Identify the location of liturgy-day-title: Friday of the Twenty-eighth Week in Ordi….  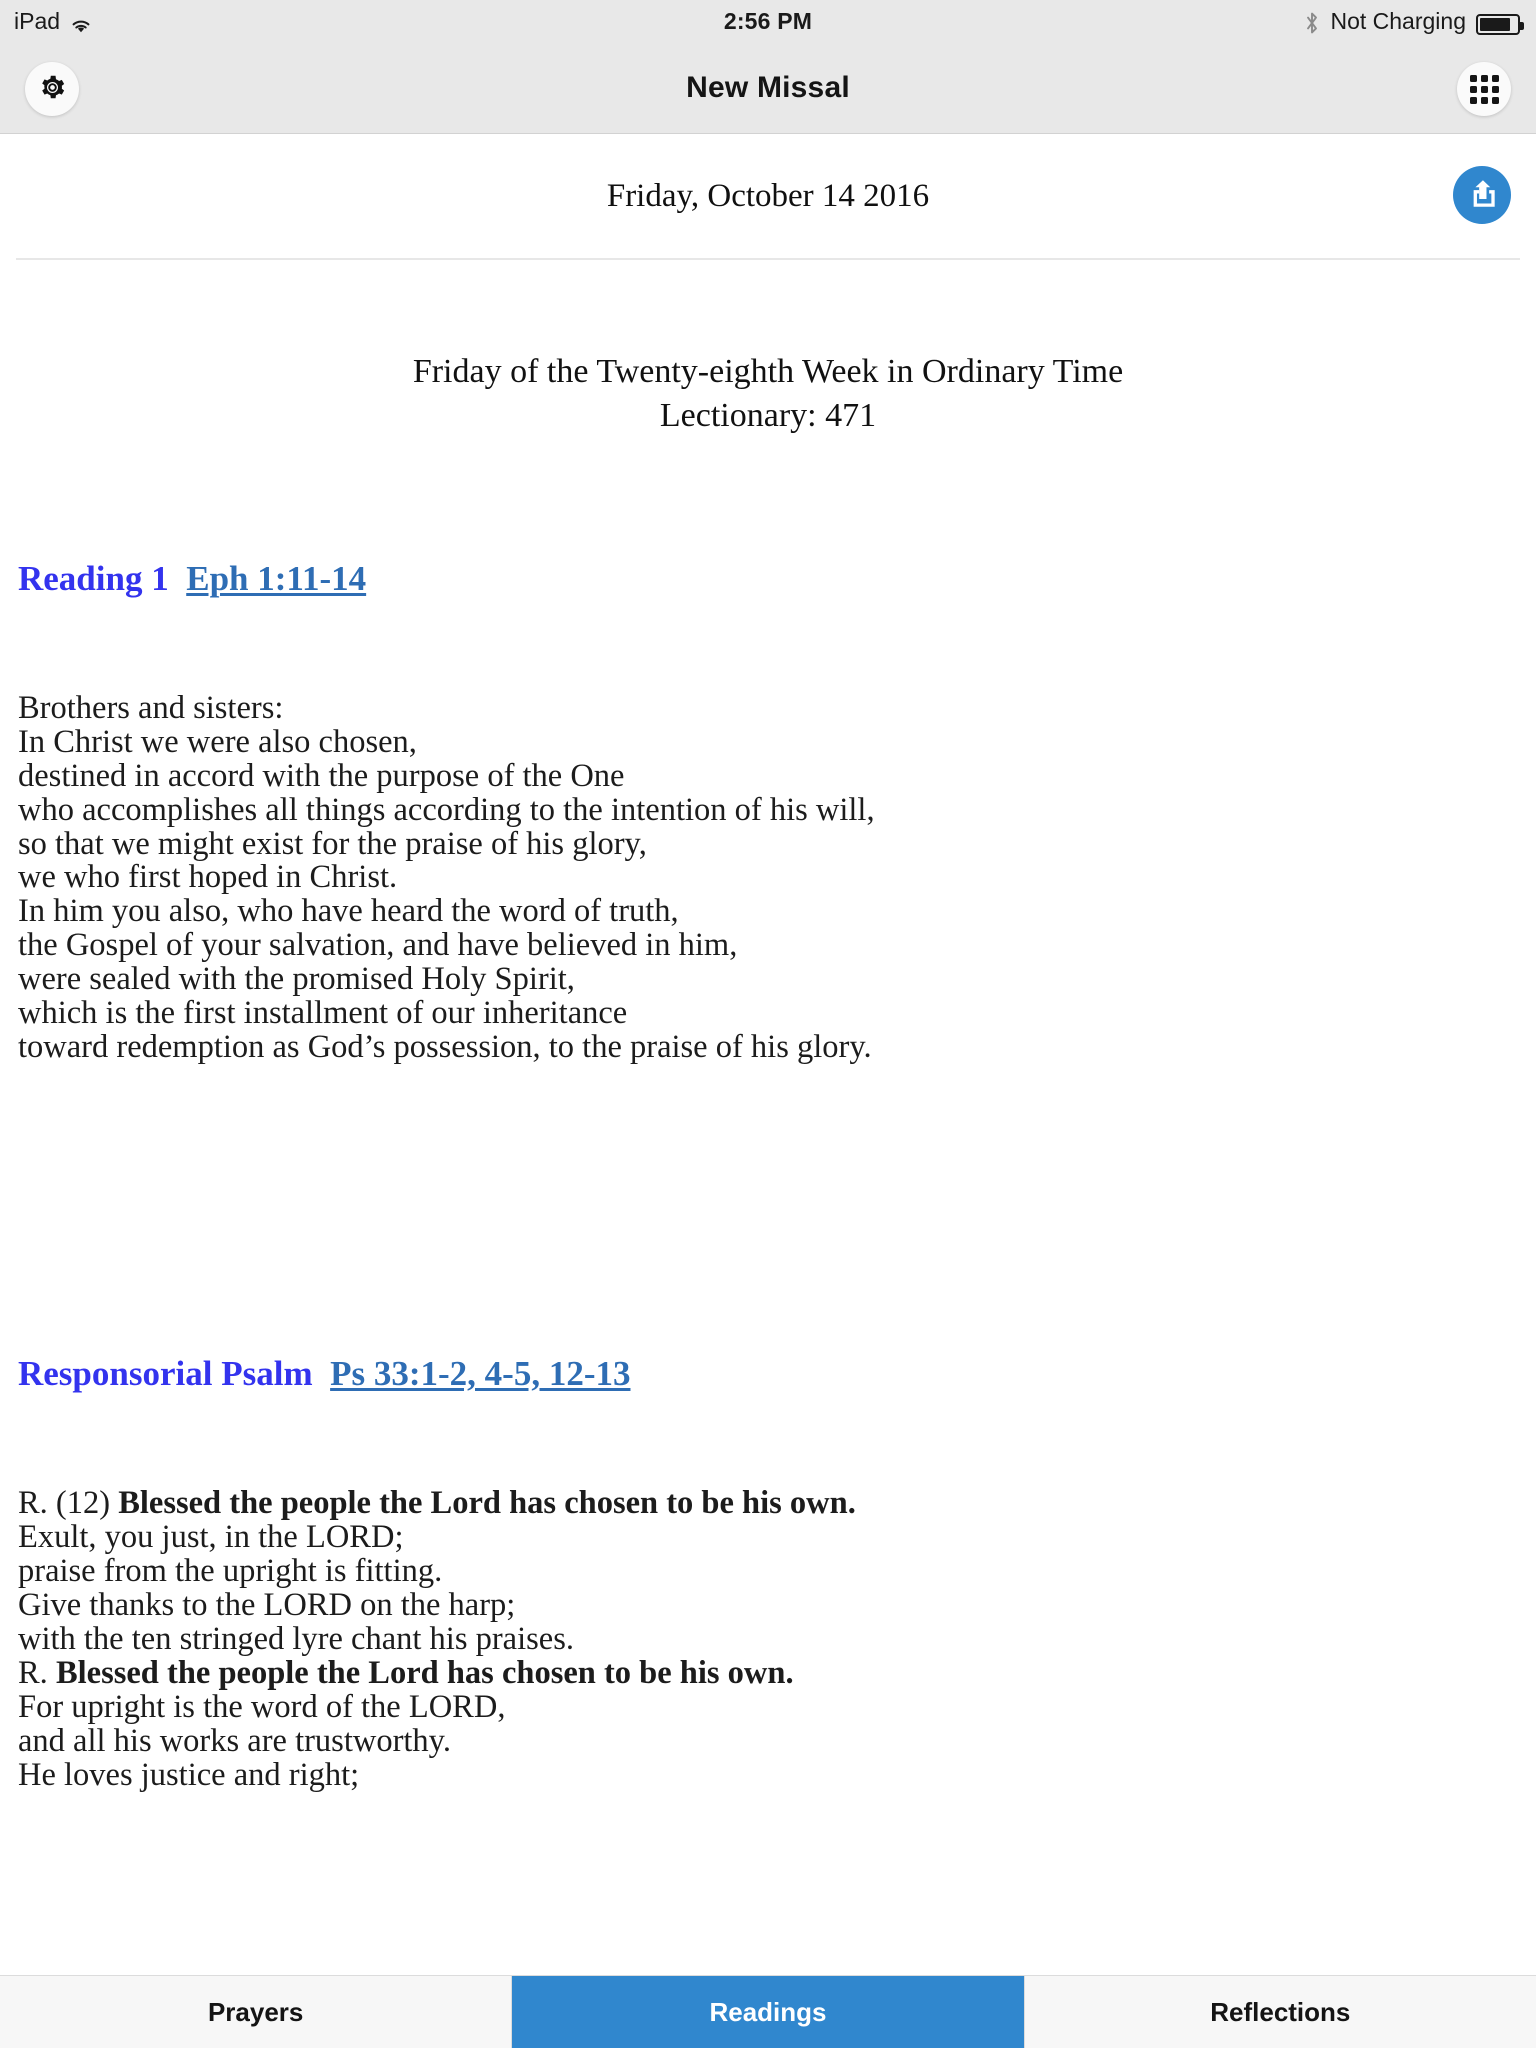
(768, 371).